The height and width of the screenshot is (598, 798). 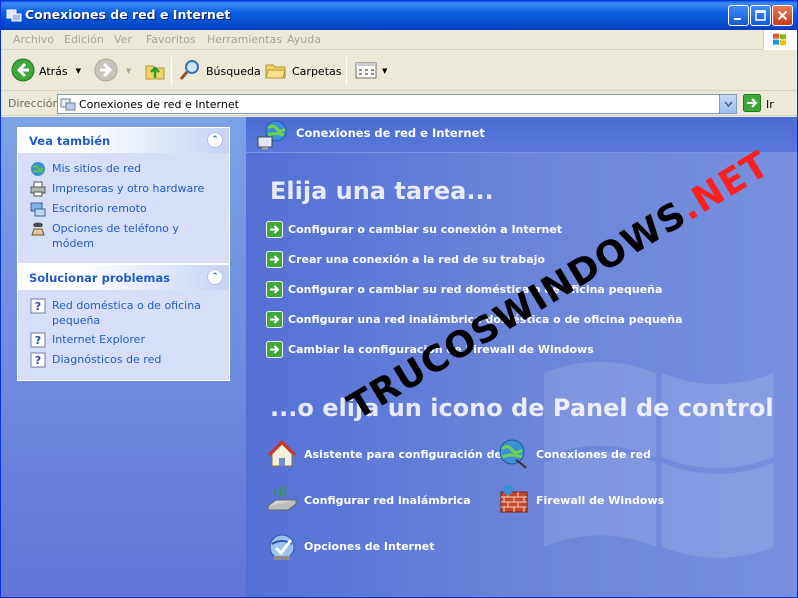 I want to click on title-bar: Conexiones de red e Internet, so click(x=399, y=15).